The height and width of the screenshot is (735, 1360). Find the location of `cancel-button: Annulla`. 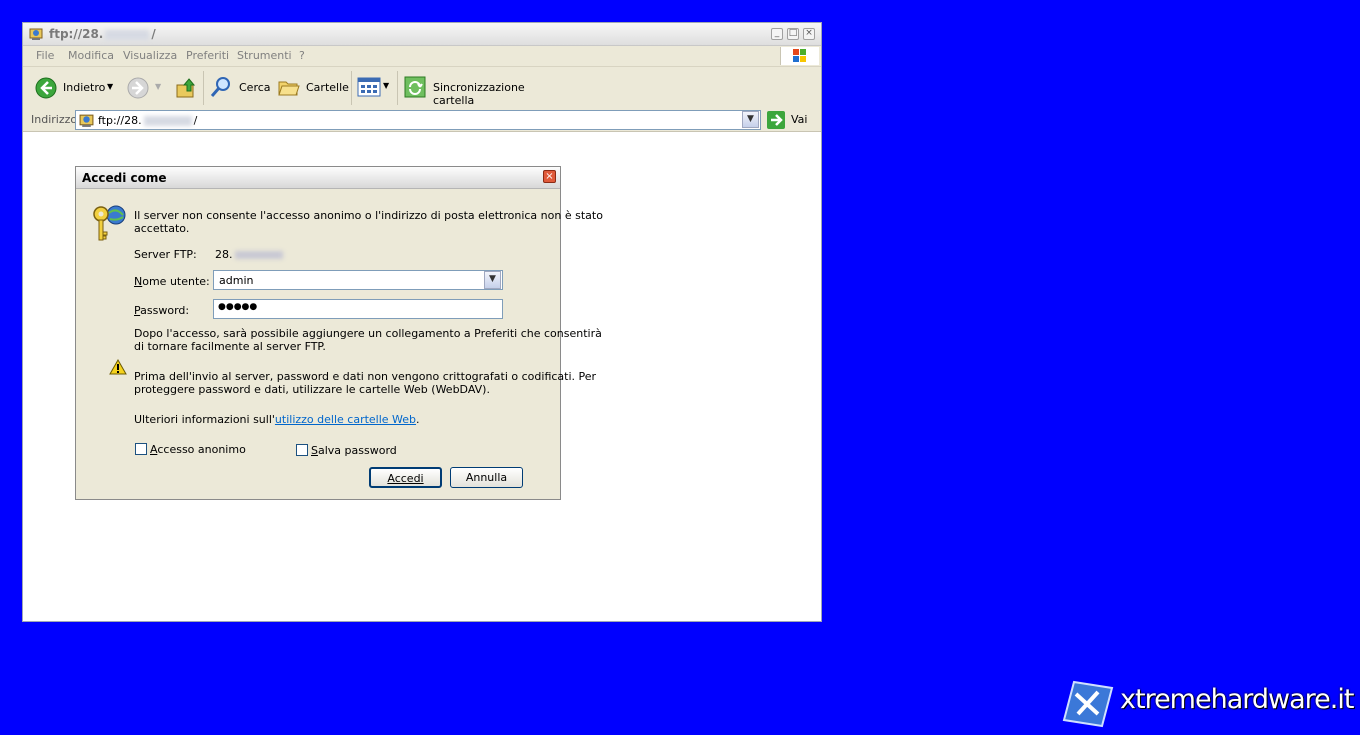

cancel-button: Annulla is located at coordinates (486, 477).